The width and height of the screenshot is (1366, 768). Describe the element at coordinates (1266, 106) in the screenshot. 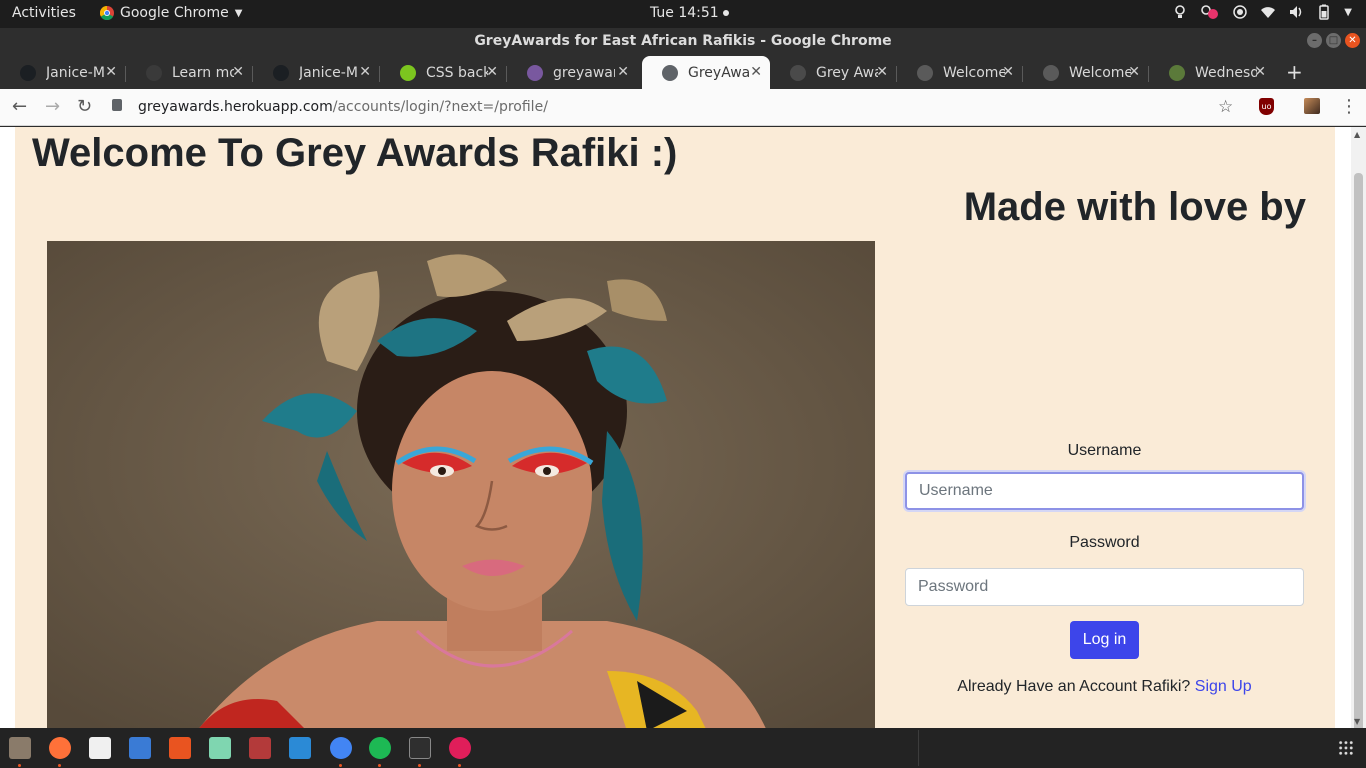

I see `ublock-origin-icon: uo` at that location.